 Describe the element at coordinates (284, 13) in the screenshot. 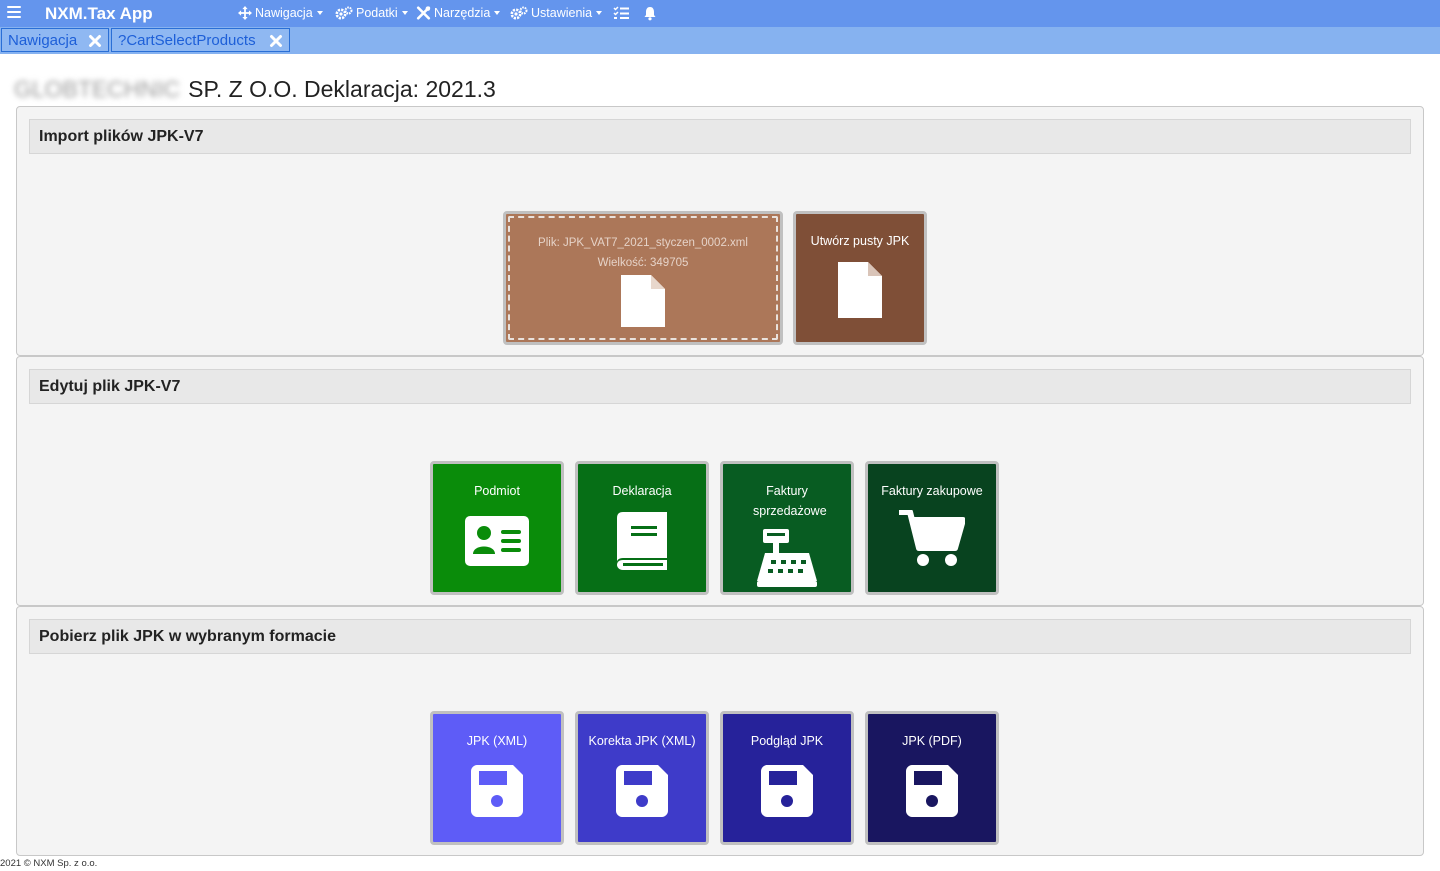

I see `menu-nawigacja-label: Nawigacja` at that location.